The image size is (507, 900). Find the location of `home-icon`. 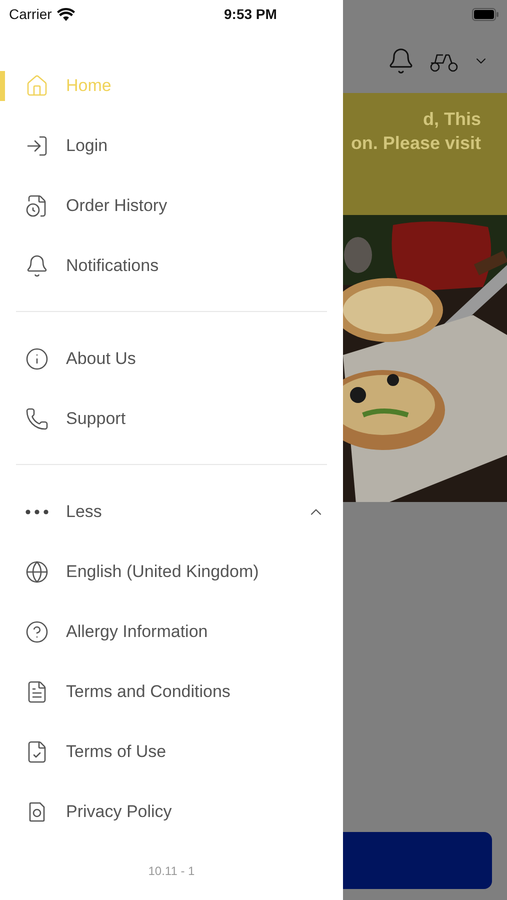

home-icon is located at coordinates (37, 86).